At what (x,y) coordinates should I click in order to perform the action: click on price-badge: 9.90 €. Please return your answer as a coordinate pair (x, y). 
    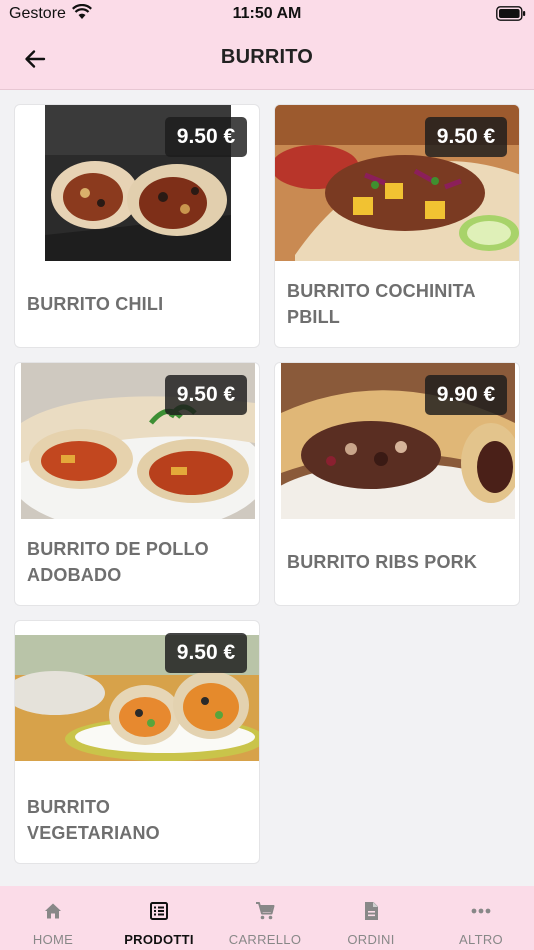
    Looking at the image, I should click on (466, 395).